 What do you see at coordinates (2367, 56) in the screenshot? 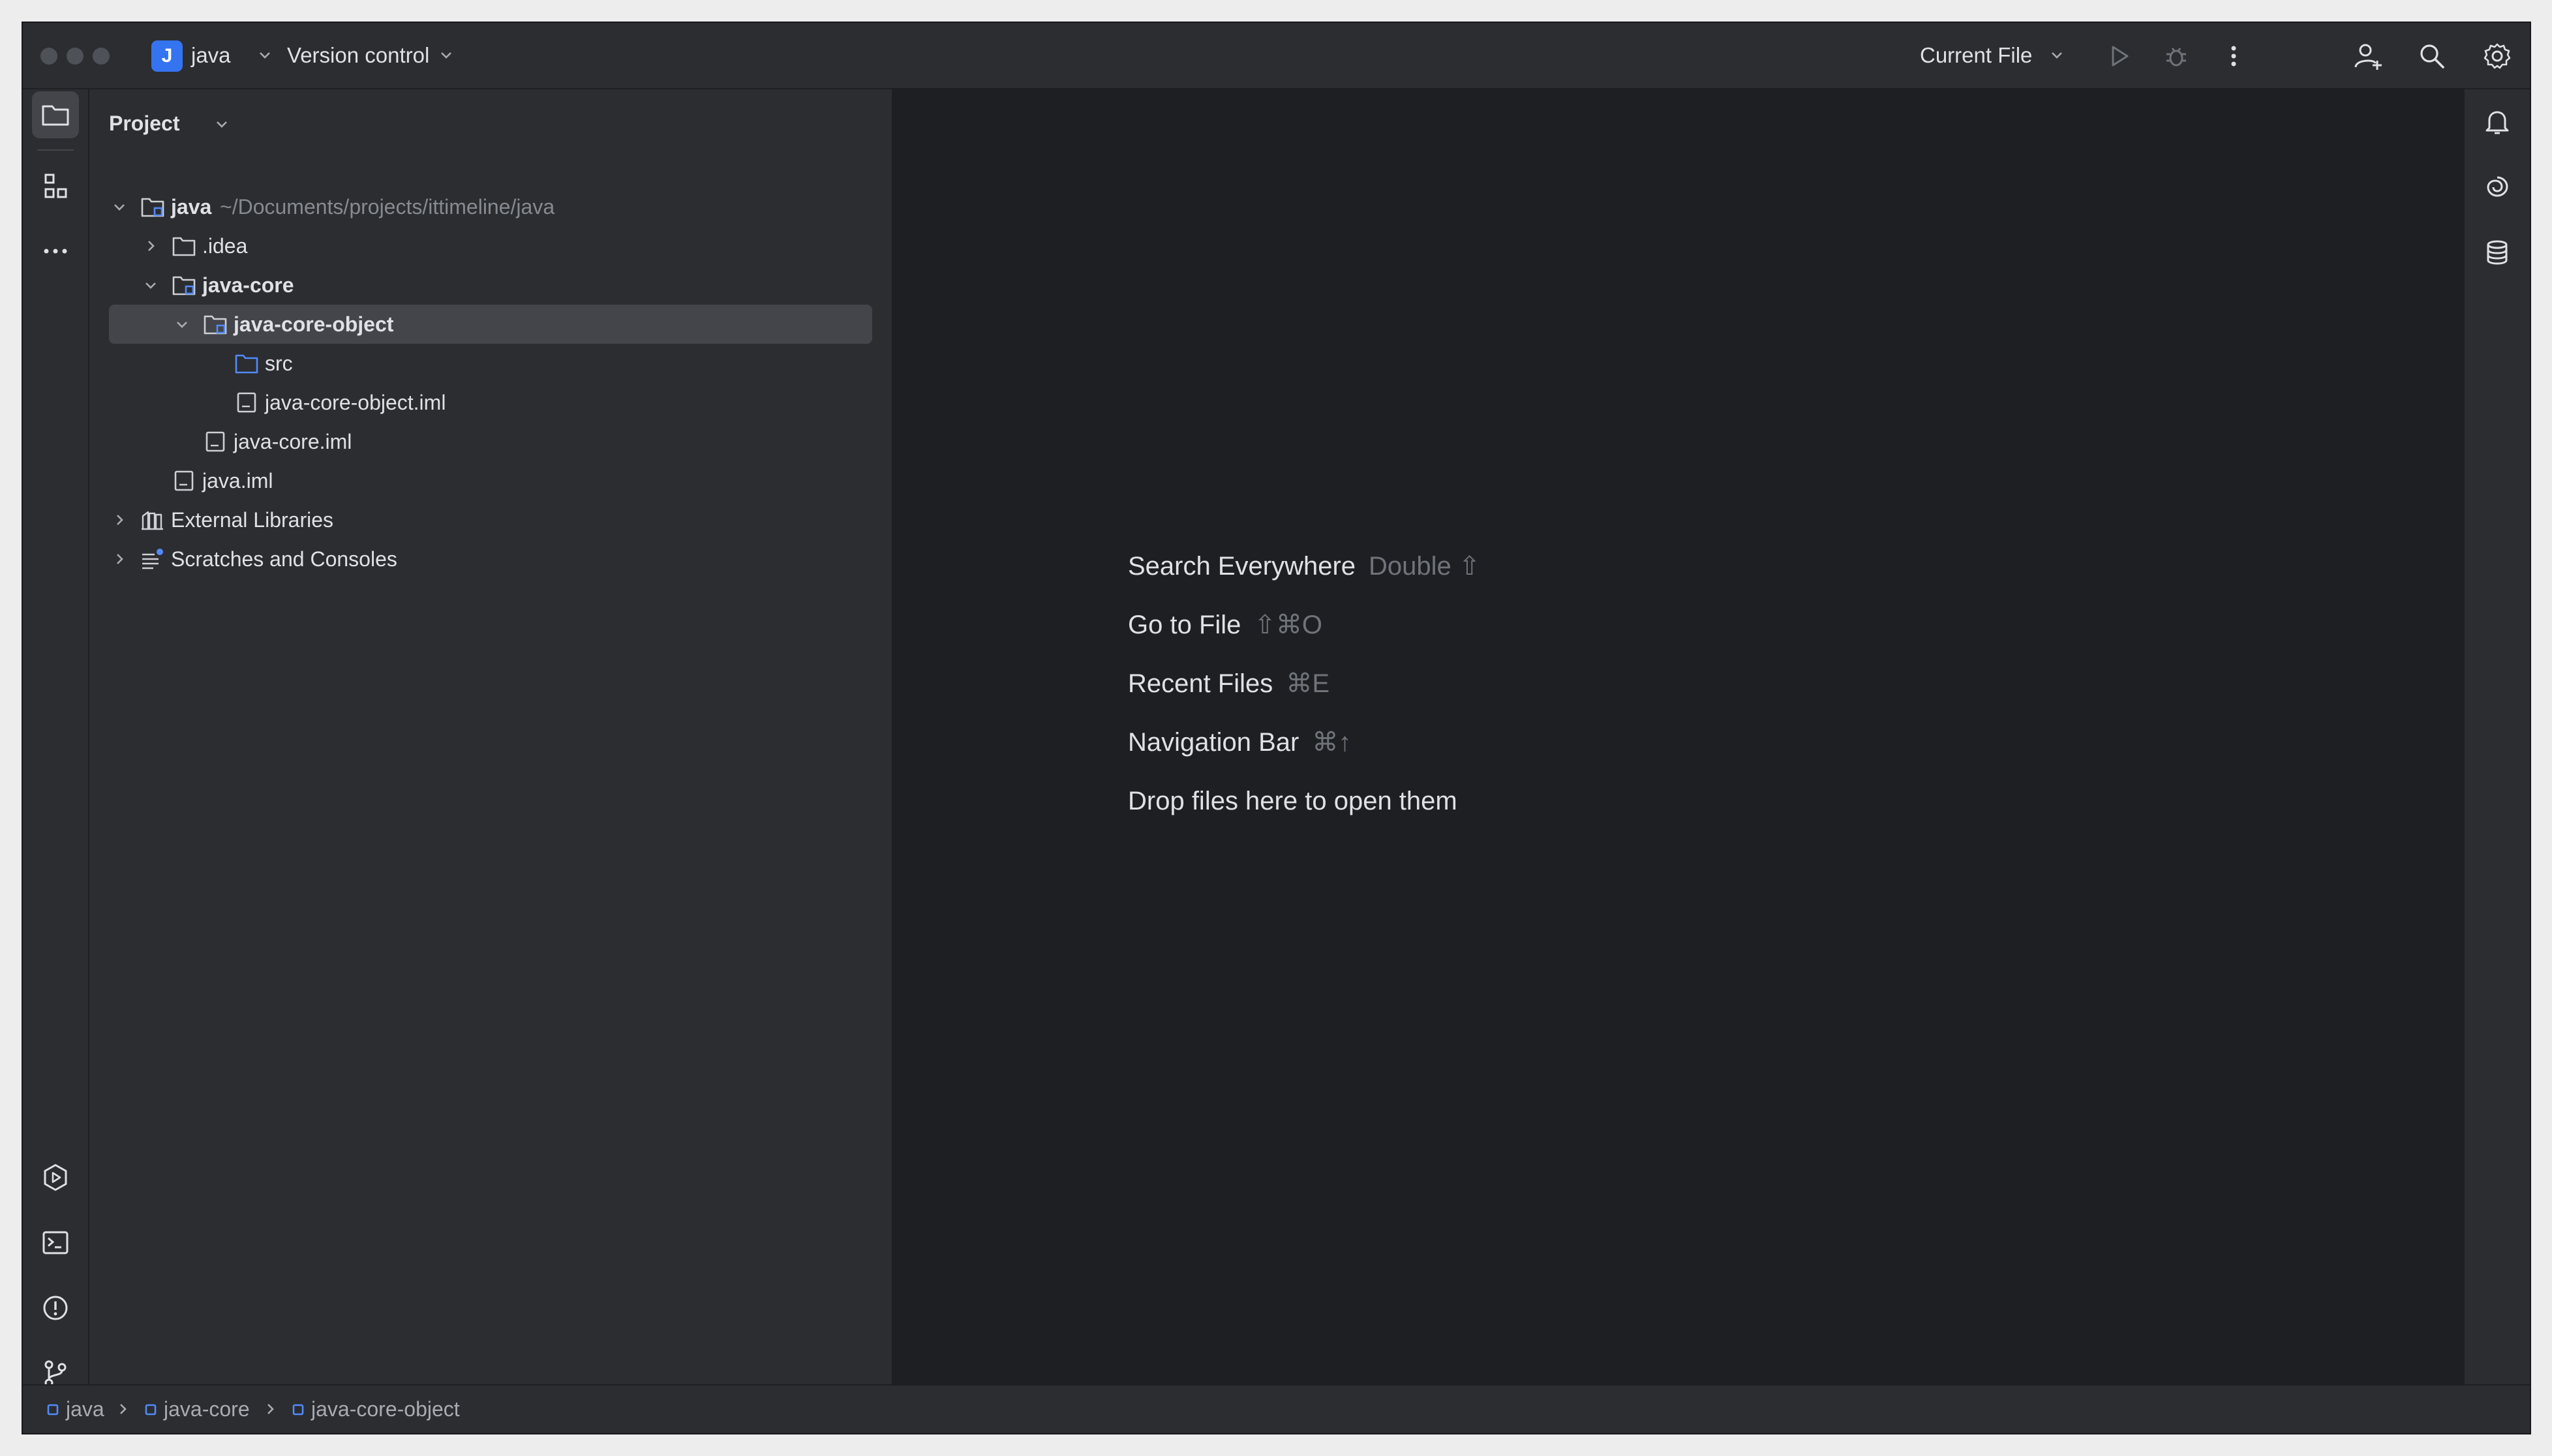
I see `add-user-icon` at bounding box center [2367, 56].